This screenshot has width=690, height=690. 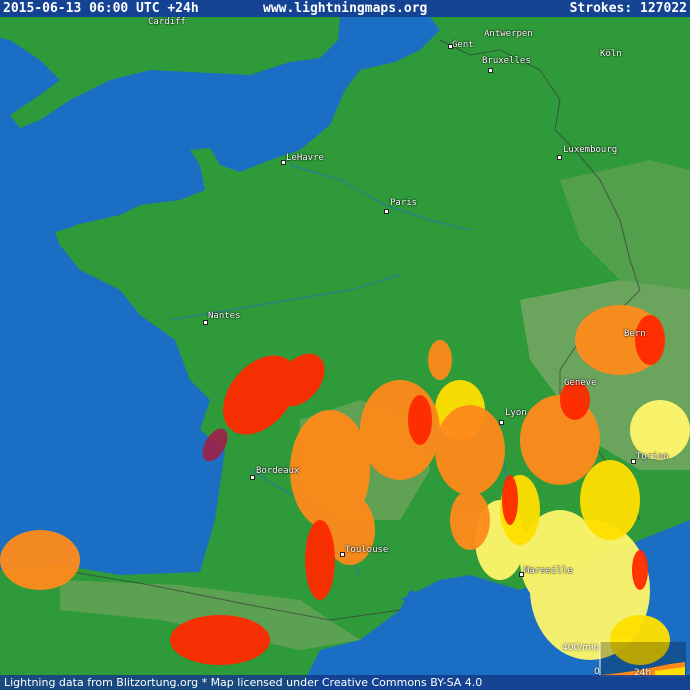 What do you see at coordinates (521, 574) in the screenshot?
I see `city-marker-marseille` at bounding box center [521, 574].